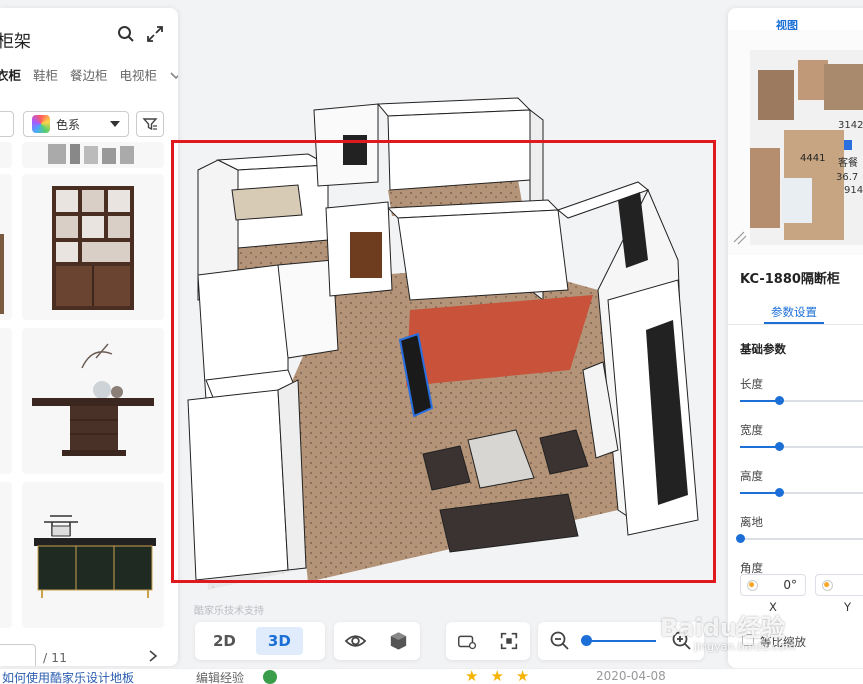 The width and height of the screenshot is (863, 684). What do you see at coordinates (560, 641) in the screenshot?
I see `zoom-out-icon` at bounding box center [560, 641].